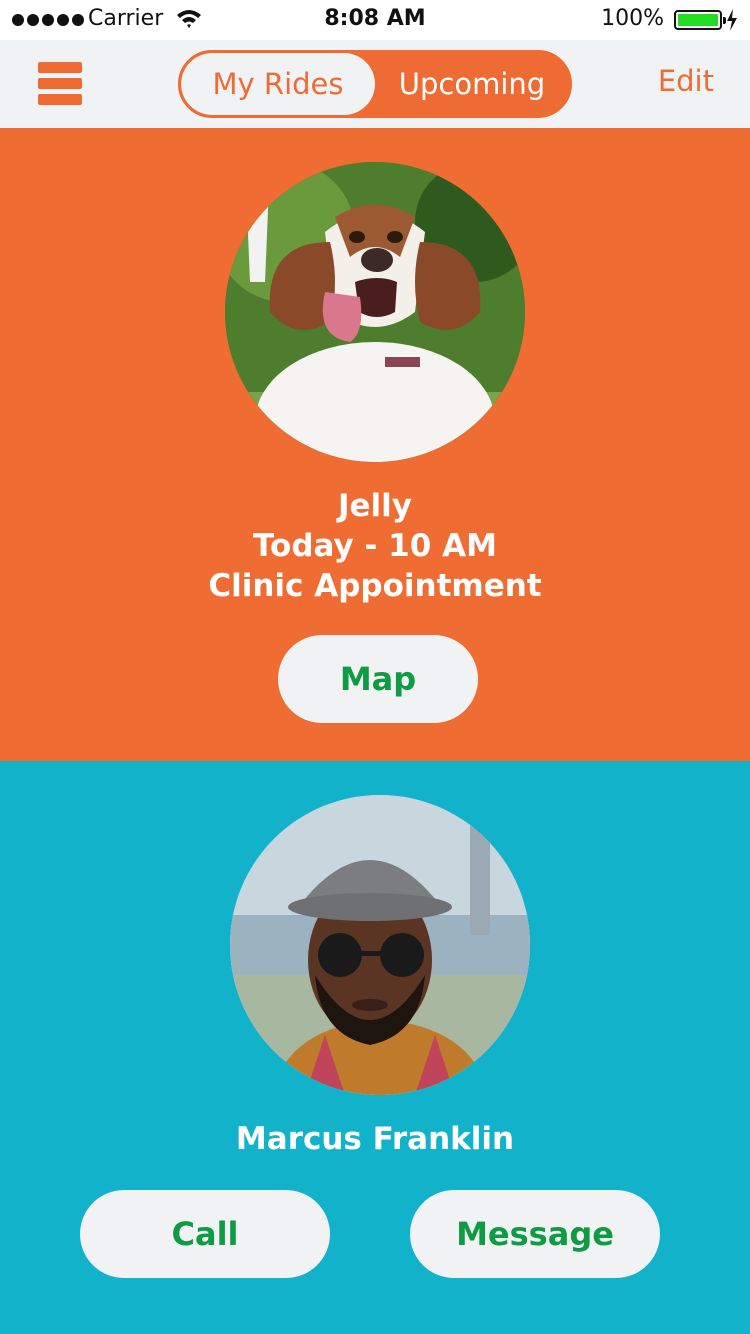 The height and width of the screenshot is (1334, 750). What do you see at coordinates (375, 20) in the screenshot?
I see `status-bar: Carrier 8:08 AM 100%` at bounding box center [375, 20].